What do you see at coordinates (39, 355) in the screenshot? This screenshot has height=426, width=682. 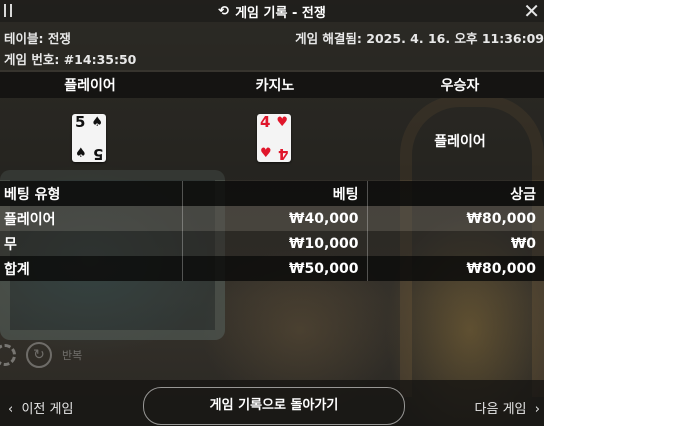 I see `repeat-icon: ↻` at bounding box center [39, 355].